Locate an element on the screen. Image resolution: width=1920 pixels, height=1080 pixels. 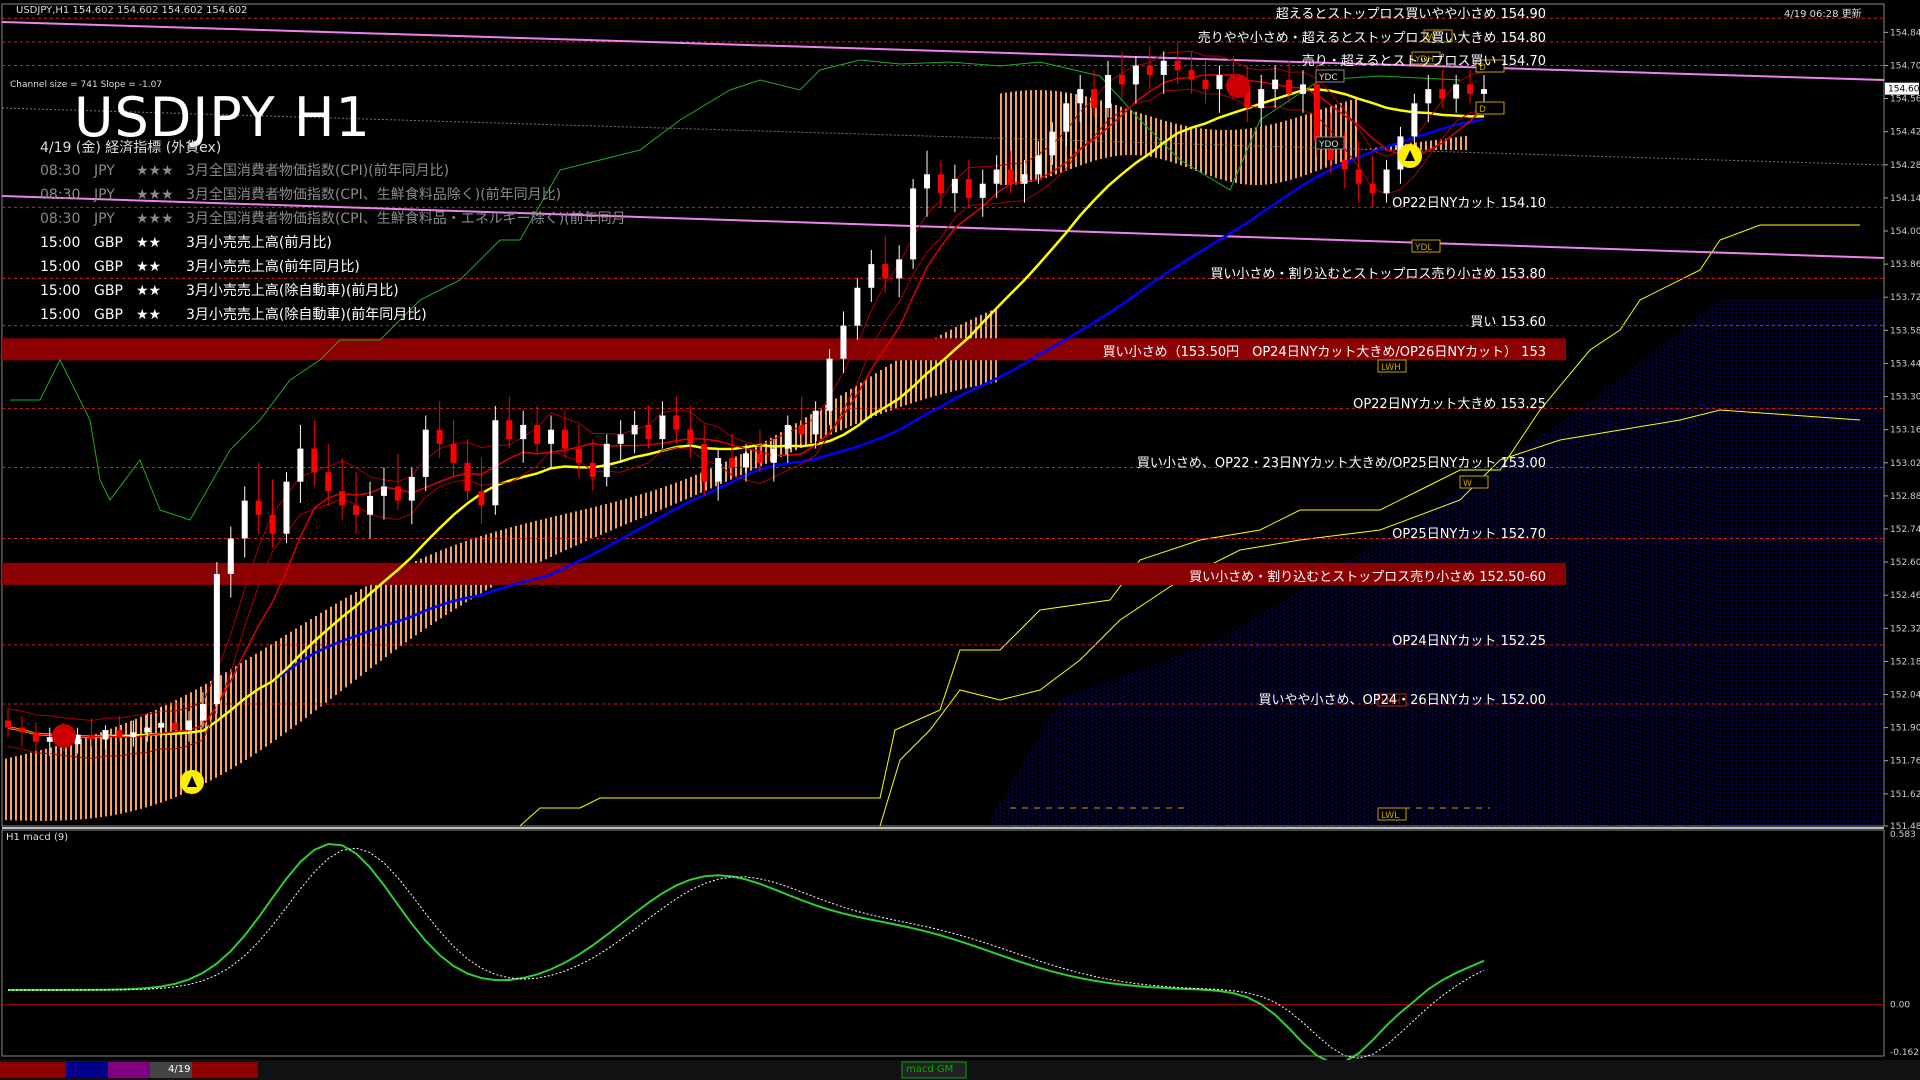
event-row: 15:00 GBP ★★ 3月小売売上高(前年同月比) is located at coordinates (200, 266).